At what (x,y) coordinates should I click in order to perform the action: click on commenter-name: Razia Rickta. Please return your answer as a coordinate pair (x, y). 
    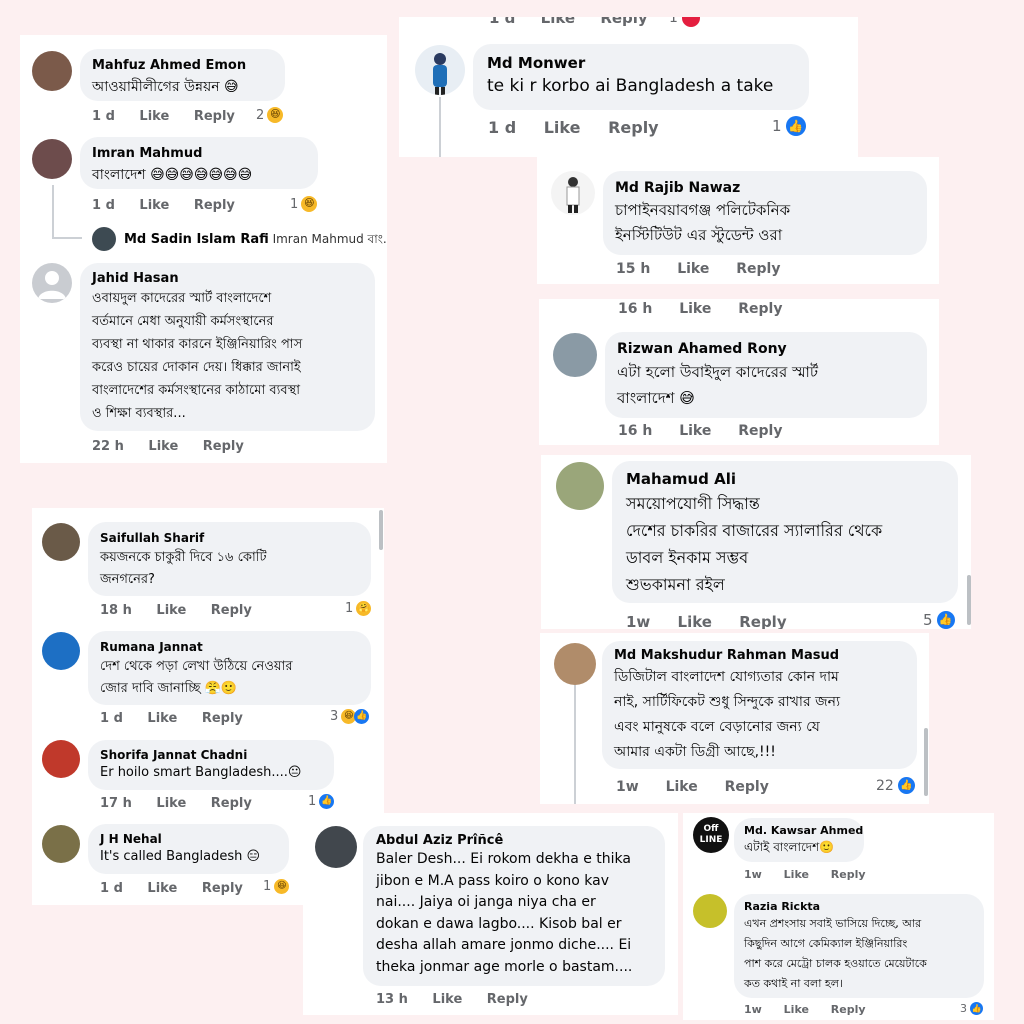
    Looking at the image, I should click on (859, 906).